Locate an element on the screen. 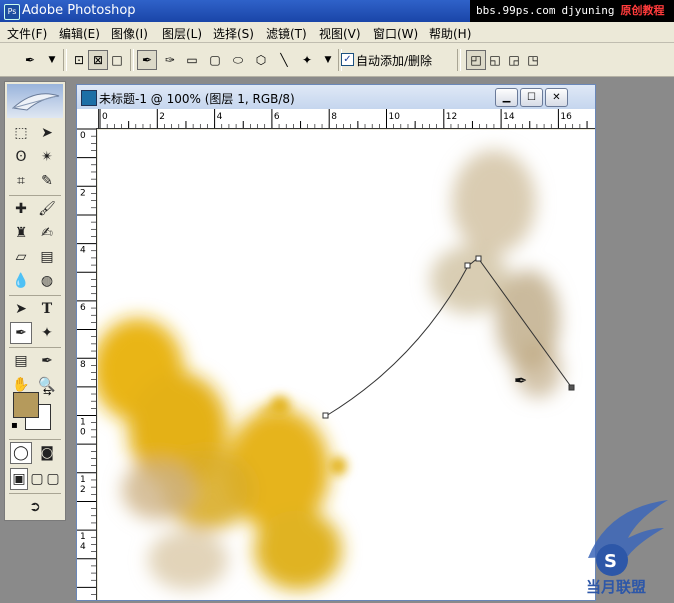  app-title: Adobe Photoshop is located at coordinates (79, 10).